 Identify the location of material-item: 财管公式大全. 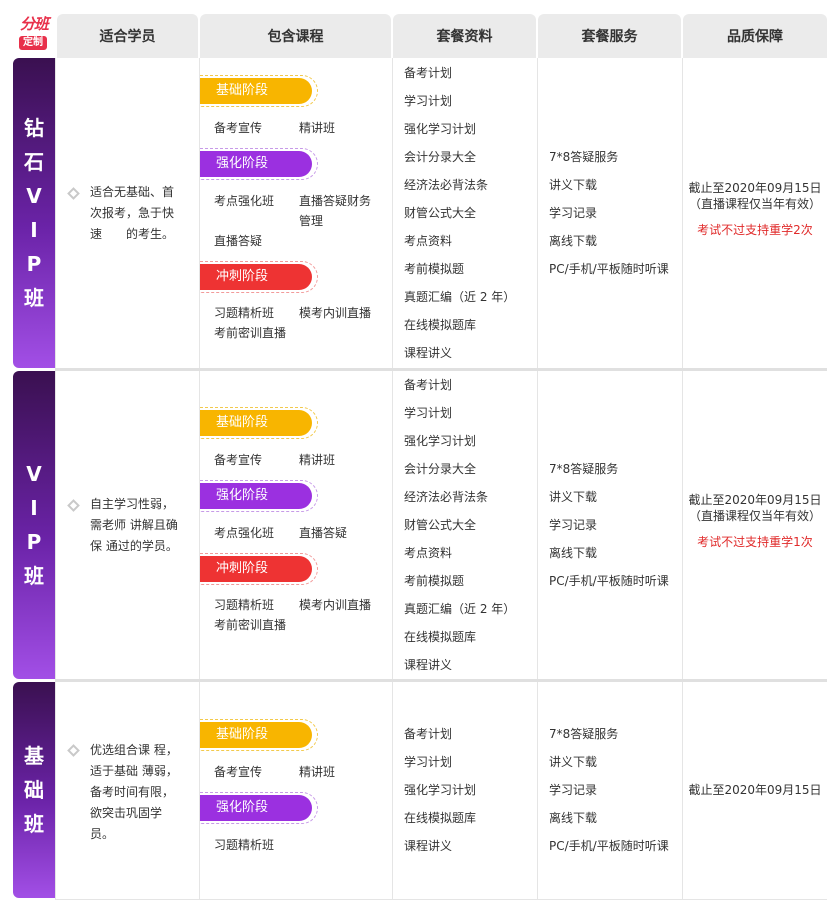
(440, 213).